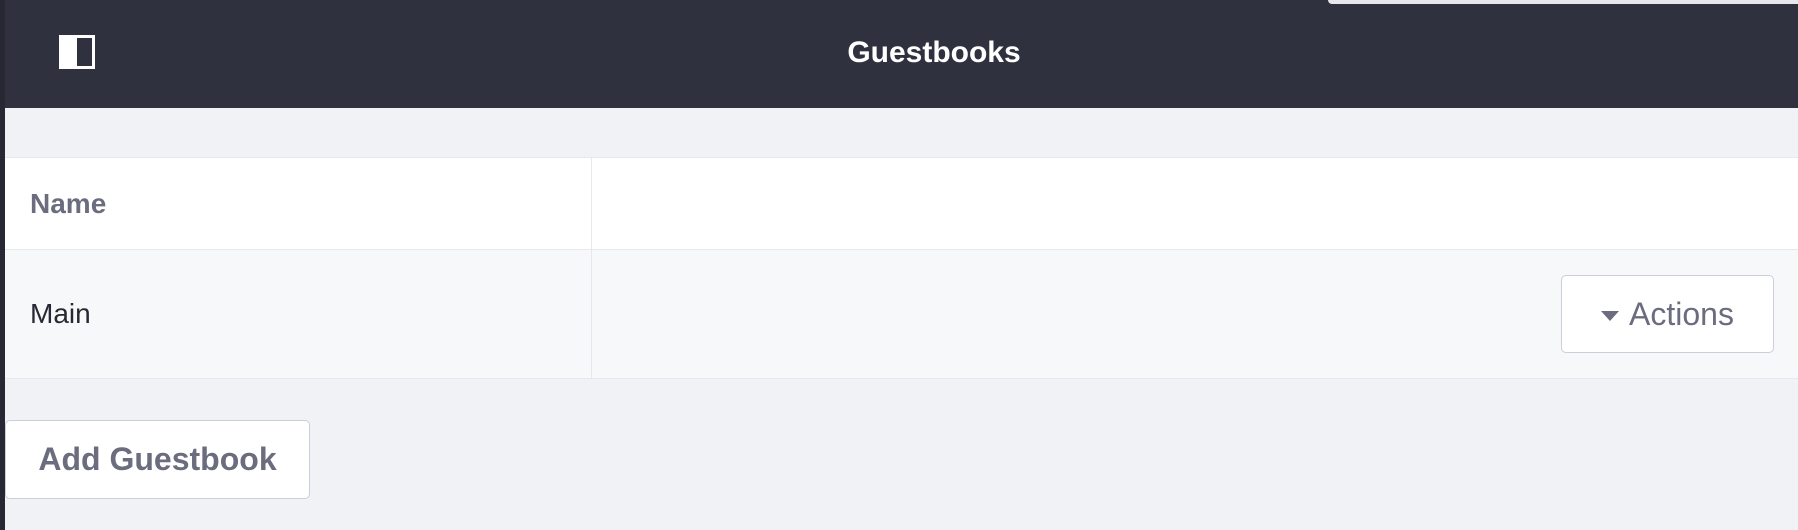 The image size is (1798, 530). I want to click on actions-label: Actions, so click(1681, 313).